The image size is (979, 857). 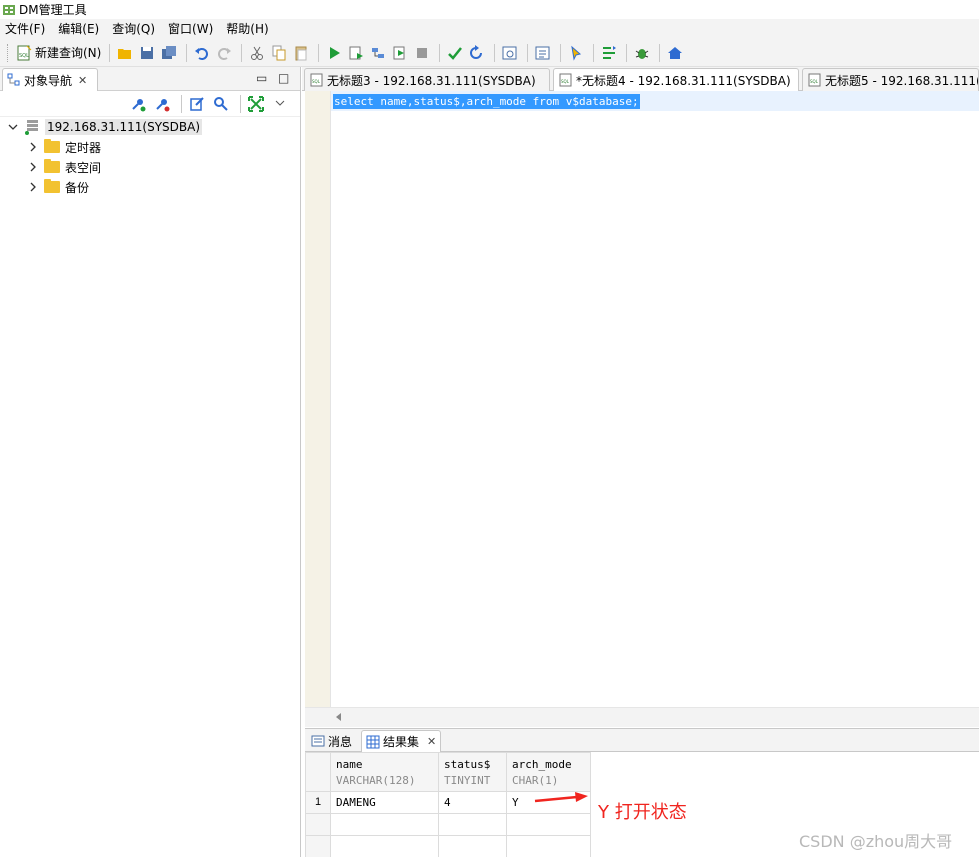 What do you see at coordinates (13, 127) in the screenshot?
I see `chevron-down-icon` at bounding box center [13, 127].